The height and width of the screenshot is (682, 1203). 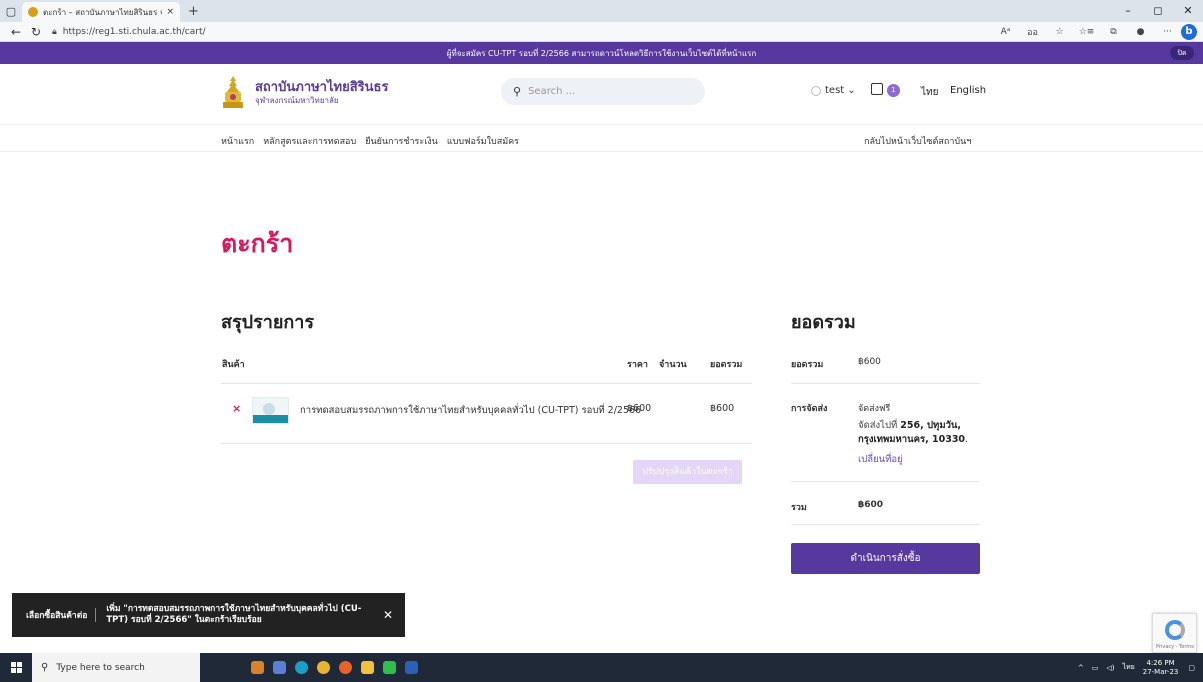 What do you see at coordinates (257, 243) in the screenshot?
I see `page-title: ตะกร้า` at bounding box center [257, 243].